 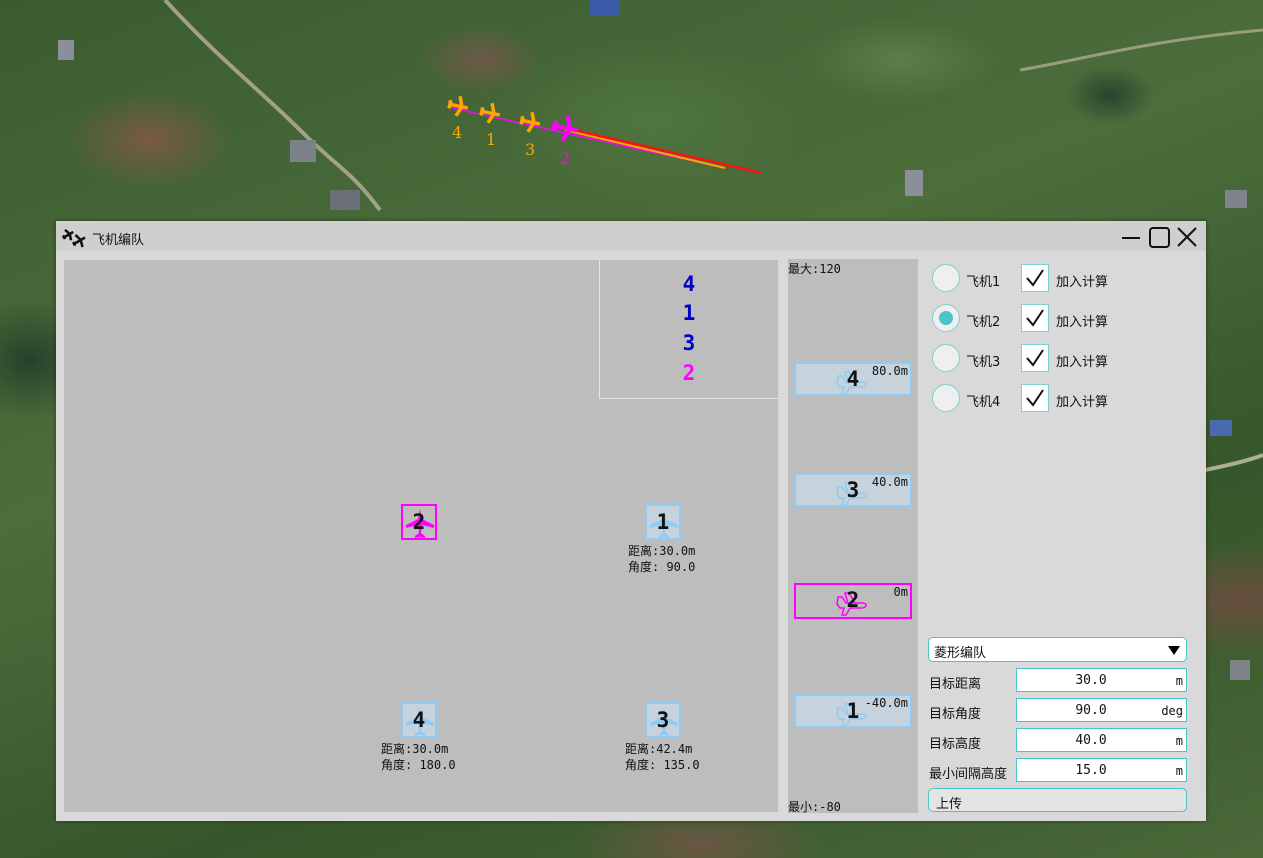 I want to click on min-altitude-gap-input: 15.0 m, so click(x=1101, y=770).